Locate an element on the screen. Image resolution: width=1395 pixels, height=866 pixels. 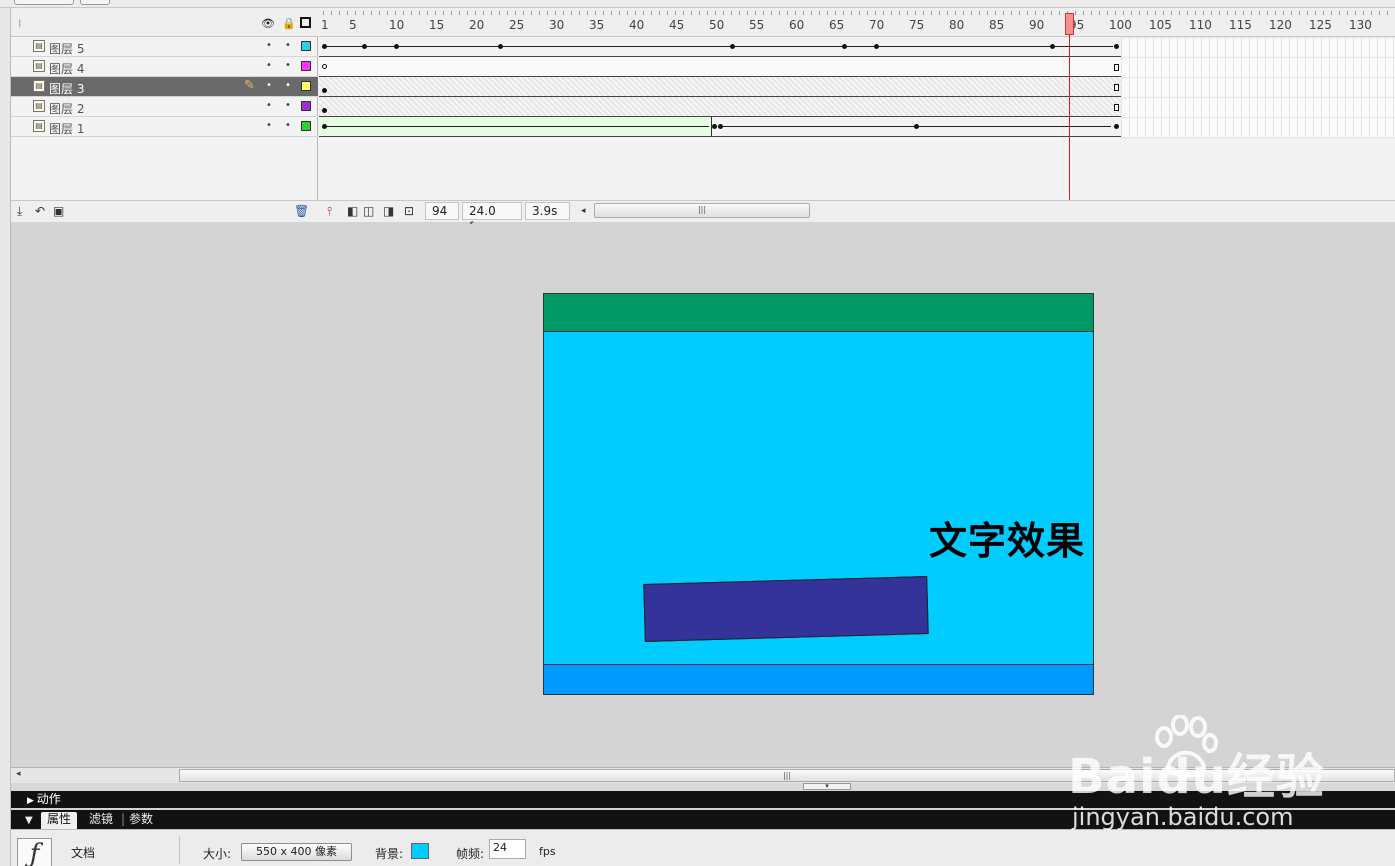
tab-parameters: 参数 is located at coordinates (141, 819).